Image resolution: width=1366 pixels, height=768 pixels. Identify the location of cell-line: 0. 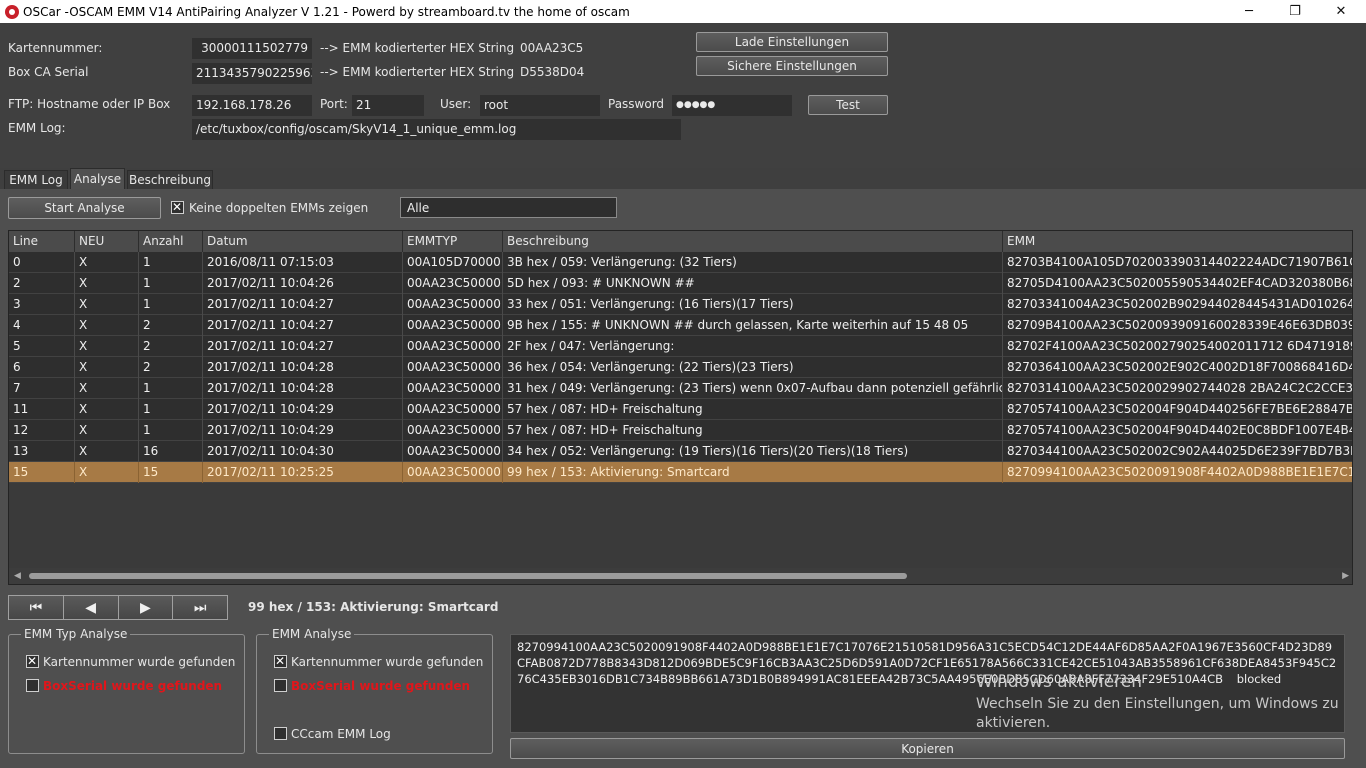
(42, 262).